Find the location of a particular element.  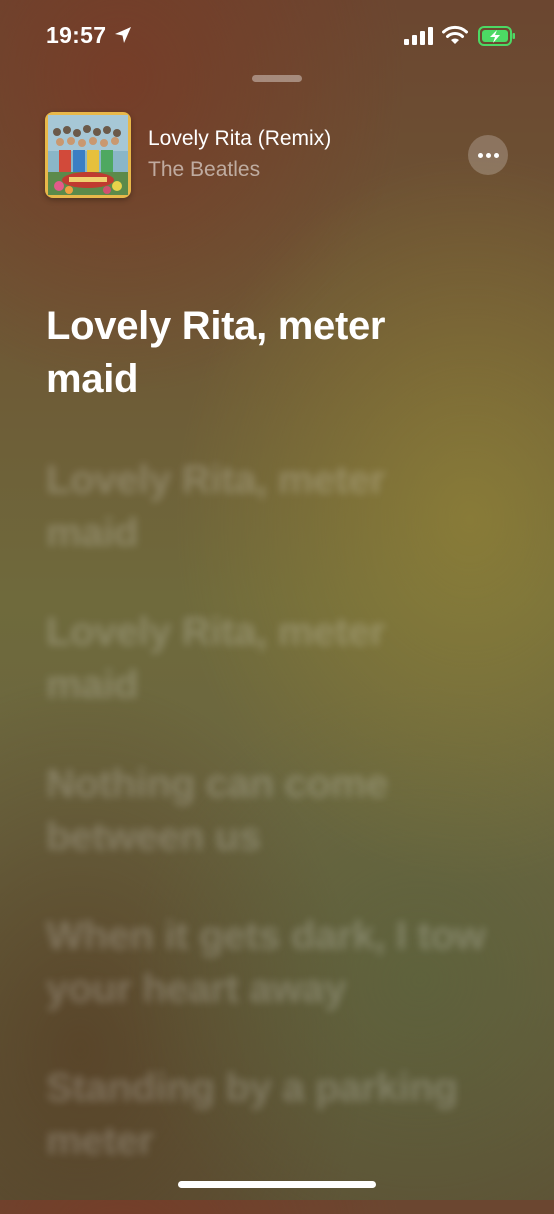

lyric-line: Standing by a parking meter is located at coordinates (266, 1115).